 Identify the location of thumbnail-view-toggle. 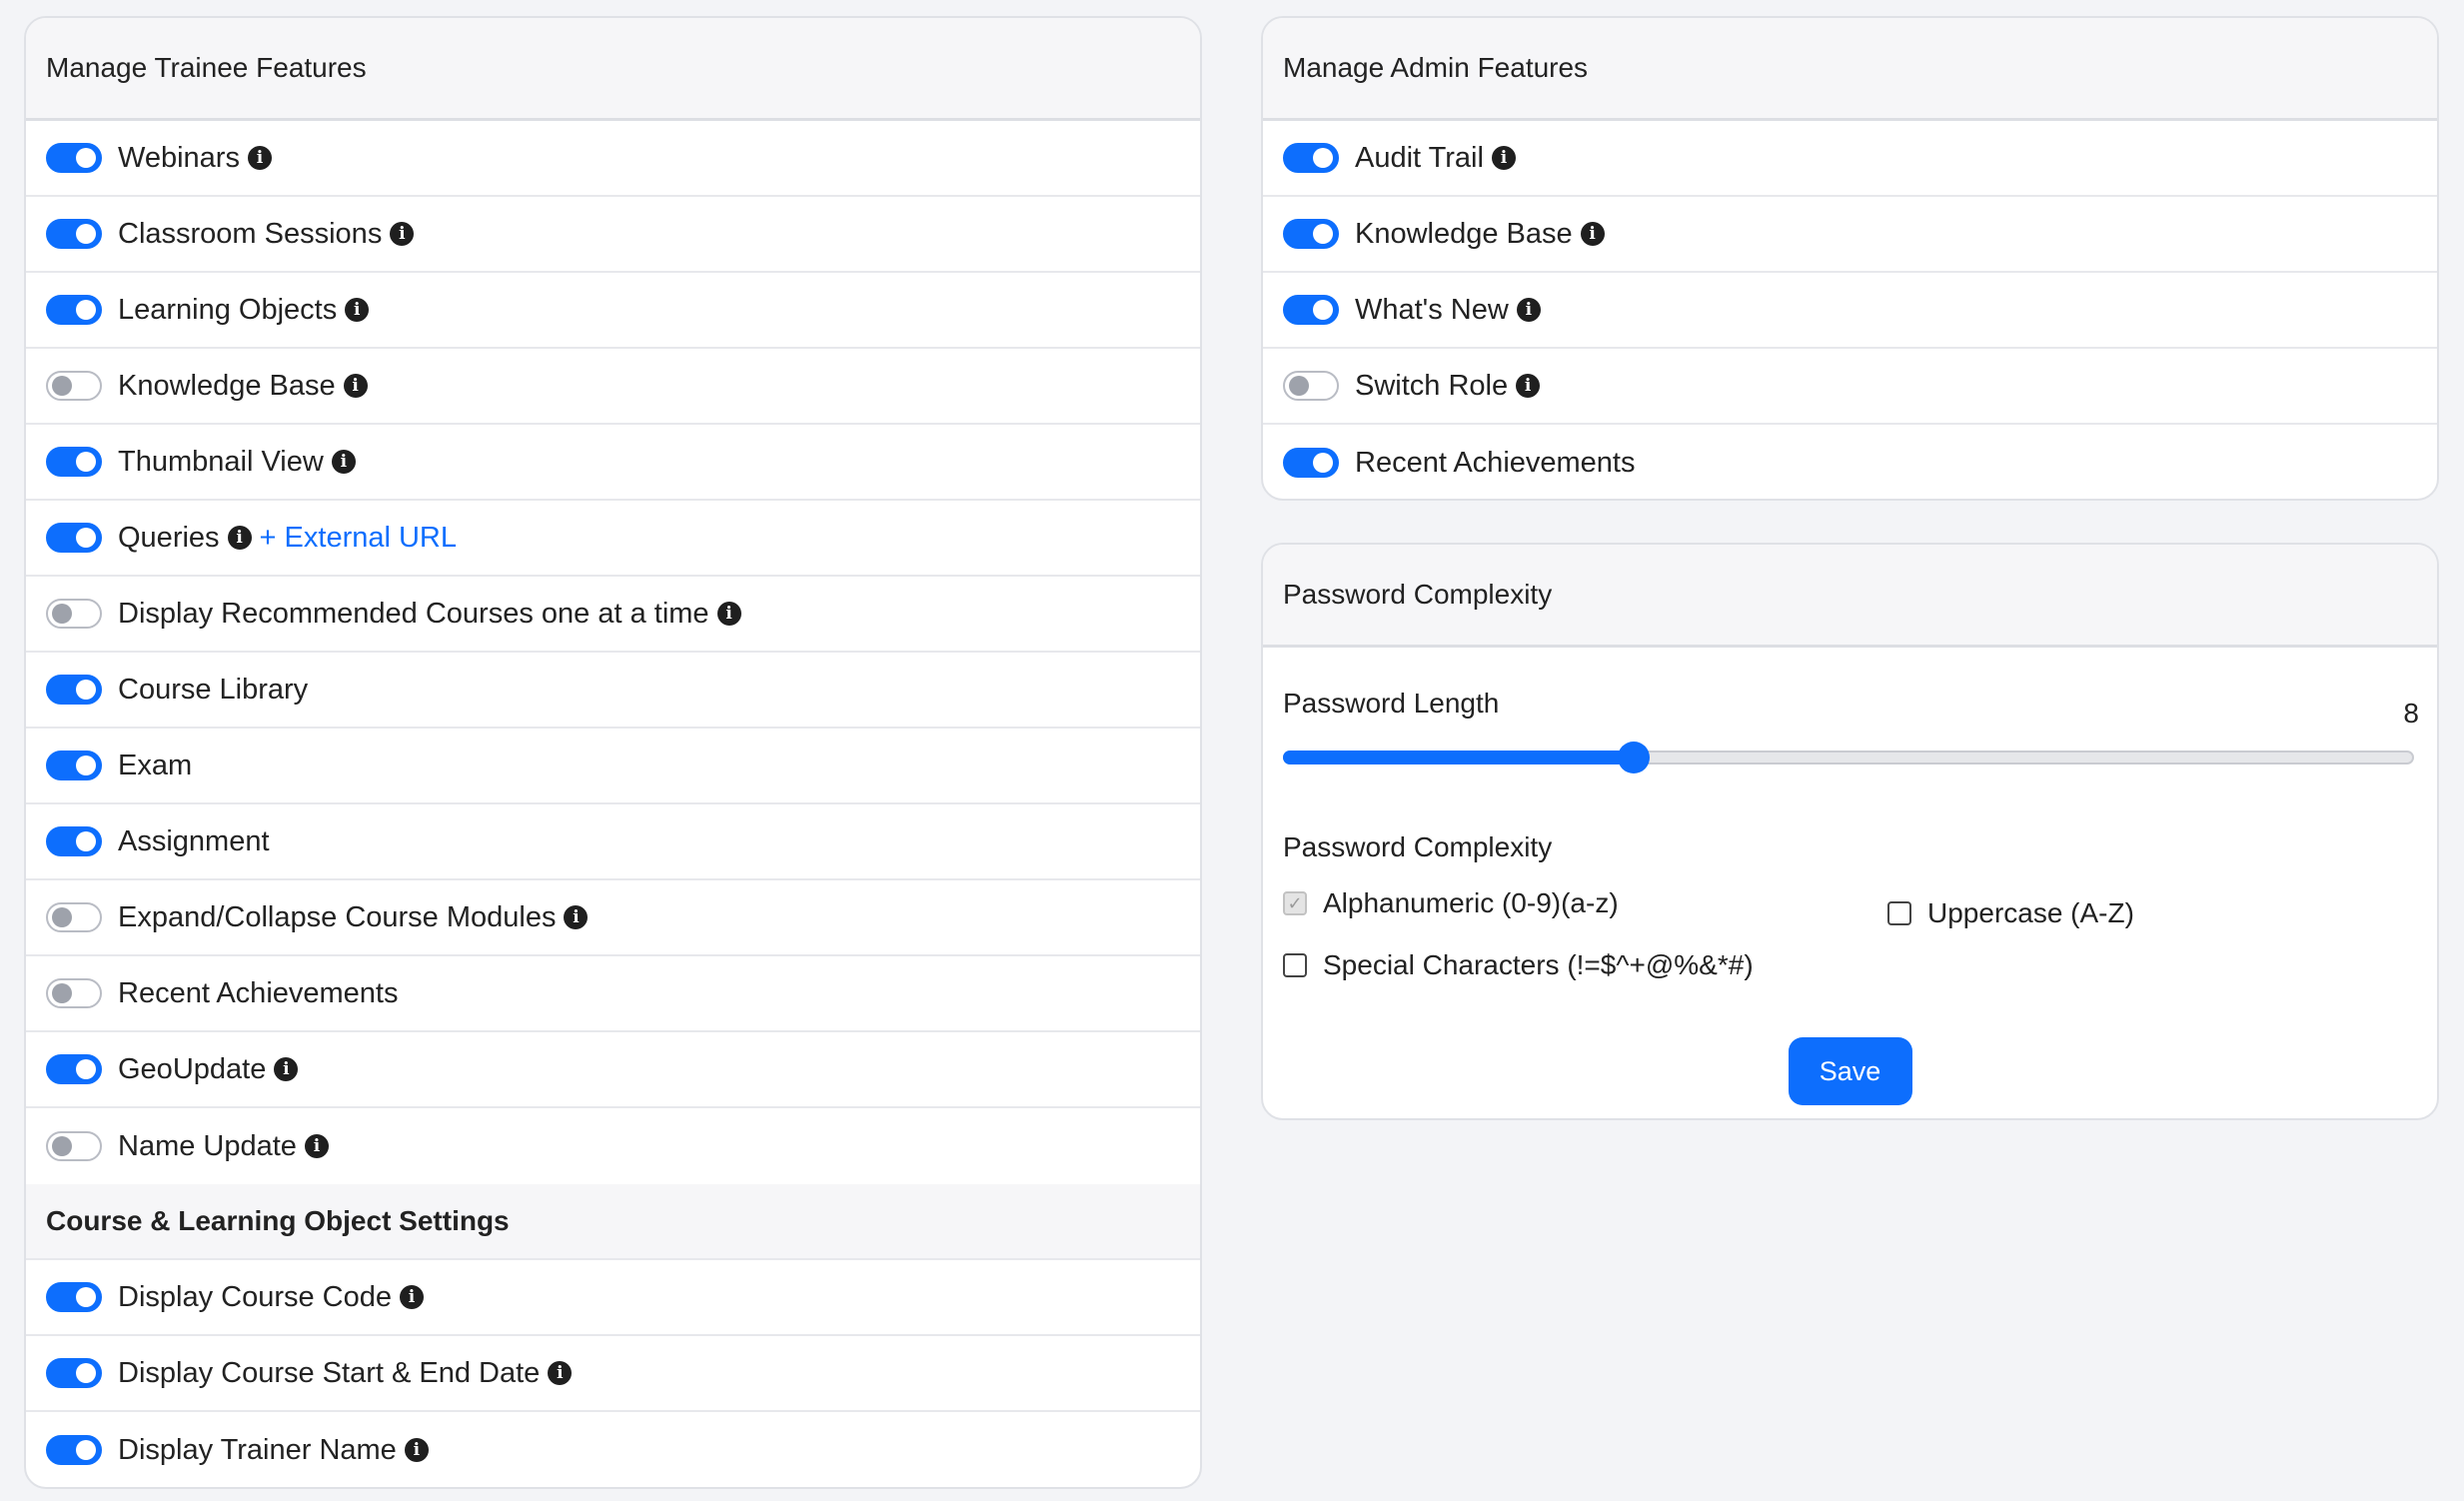
(74, 462).